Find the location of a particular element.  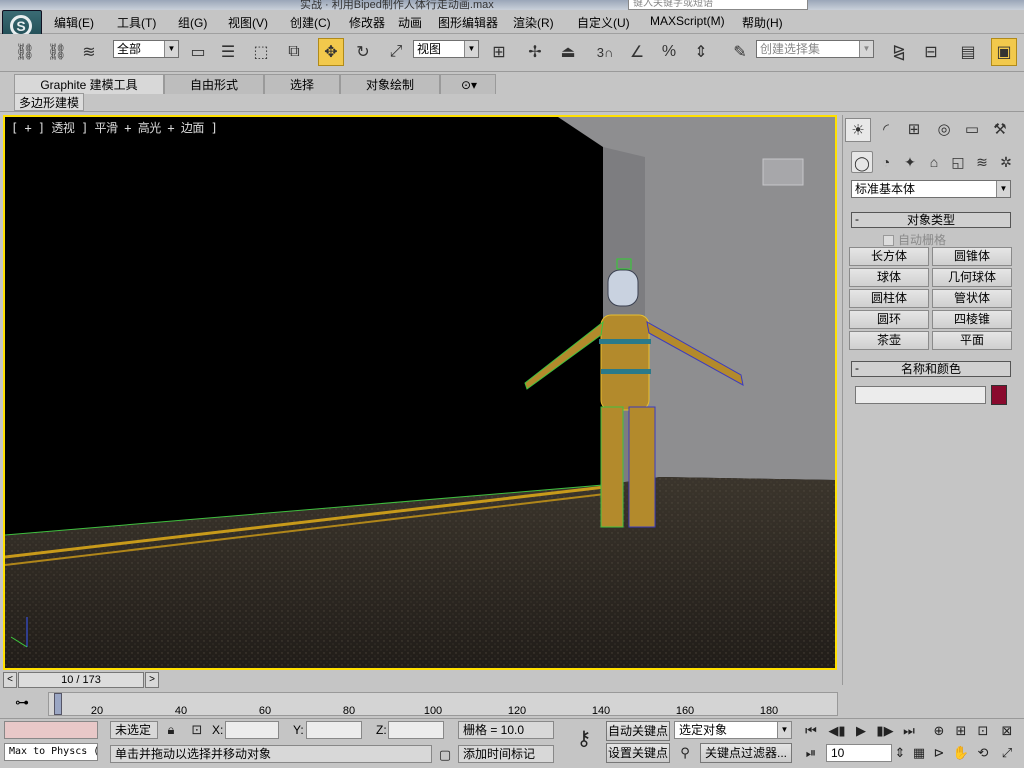

systems-icon: ✲ is located at coordinates (1006, 162).